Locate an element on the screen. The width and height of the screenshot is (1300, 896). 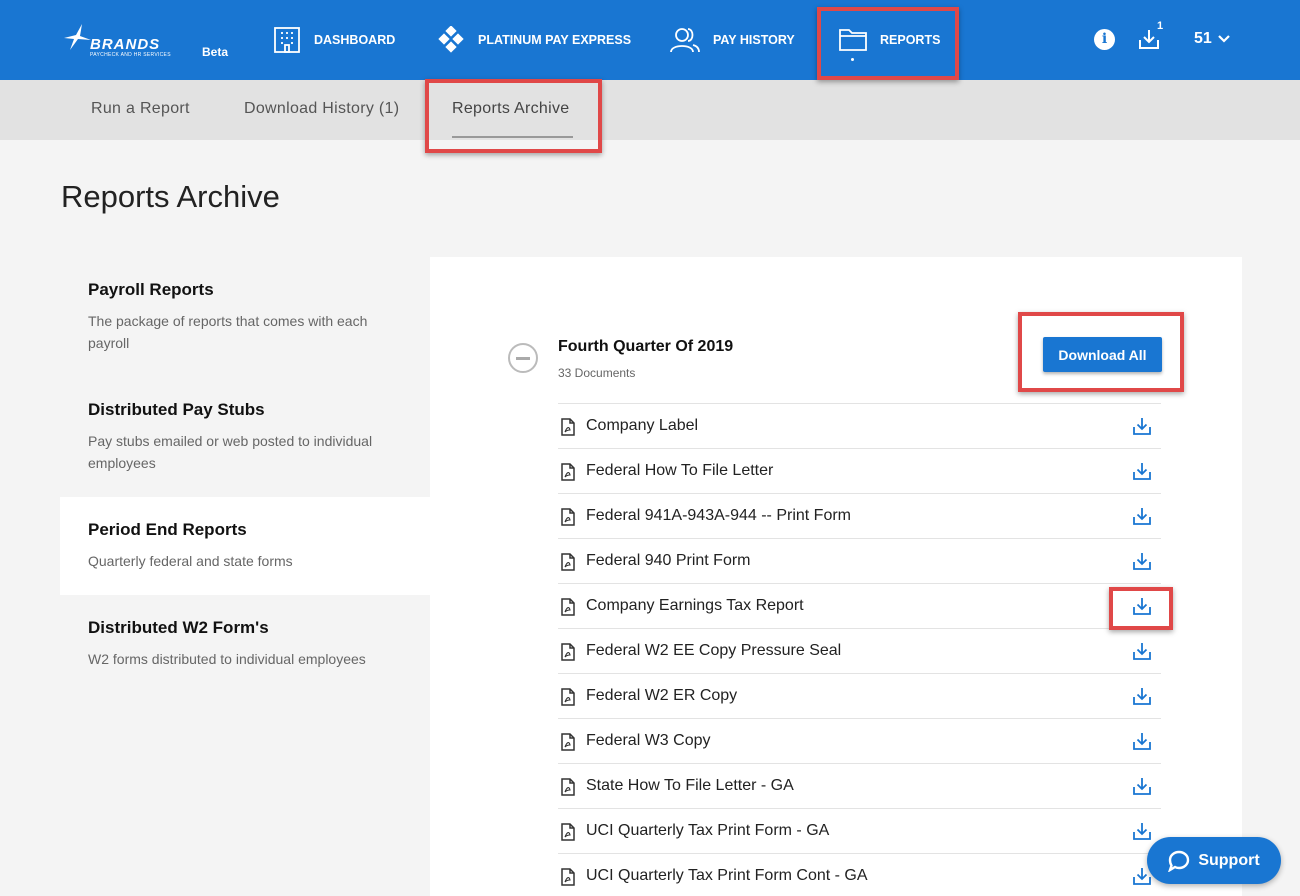
document-row: Company Label is located at coordinates (859, 425).